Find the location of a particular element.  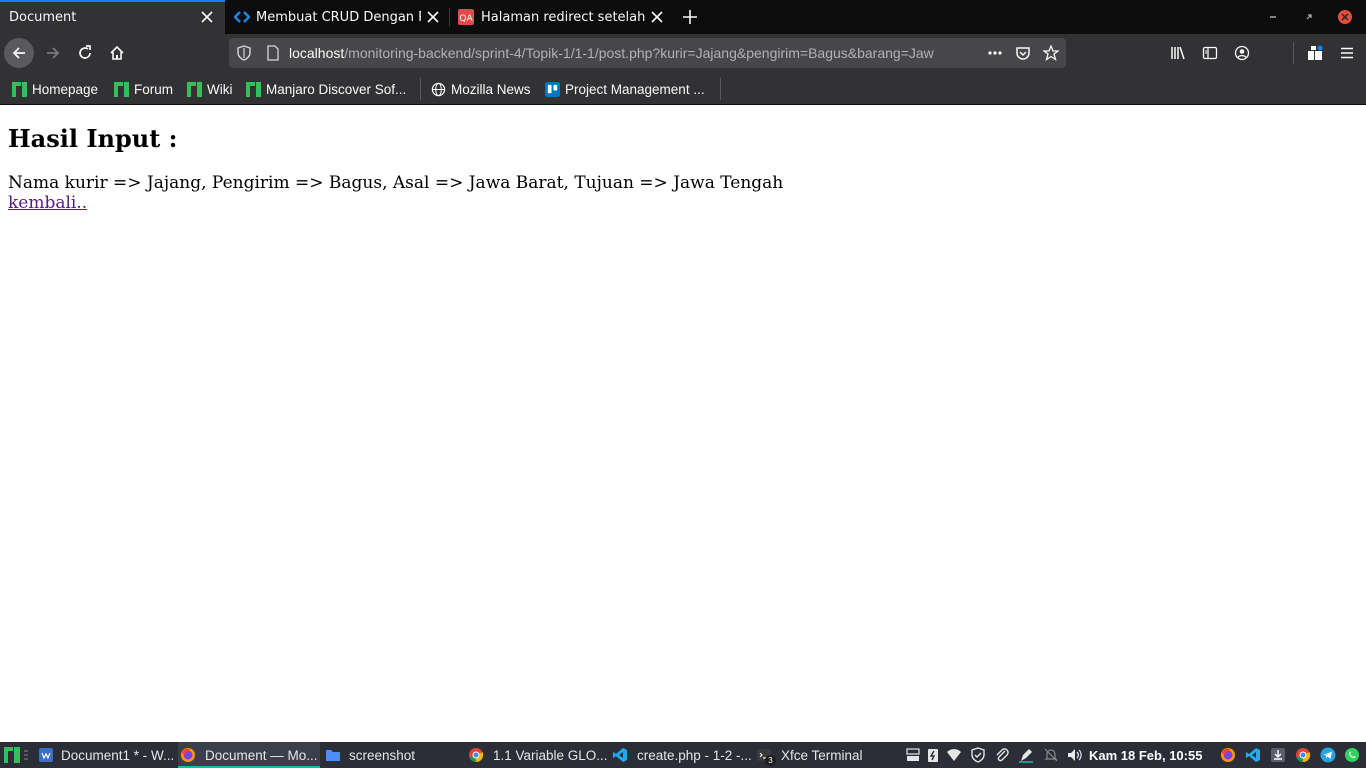

account-icon is located at coordinates (1242, 53).